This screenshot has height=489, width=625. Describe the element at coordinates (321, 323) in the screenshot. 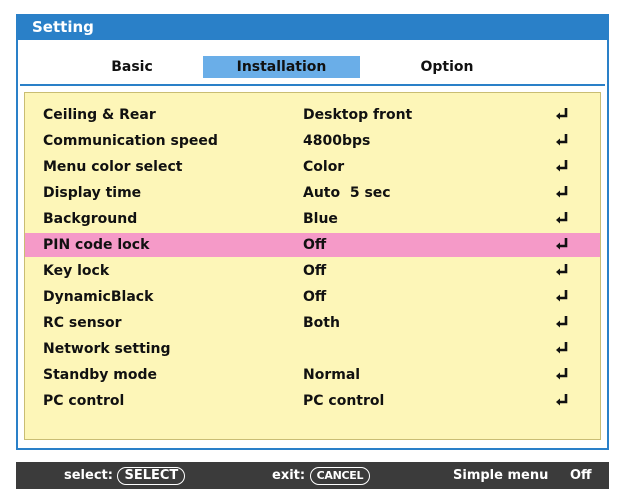

I see `setting-value: Both` at that location.